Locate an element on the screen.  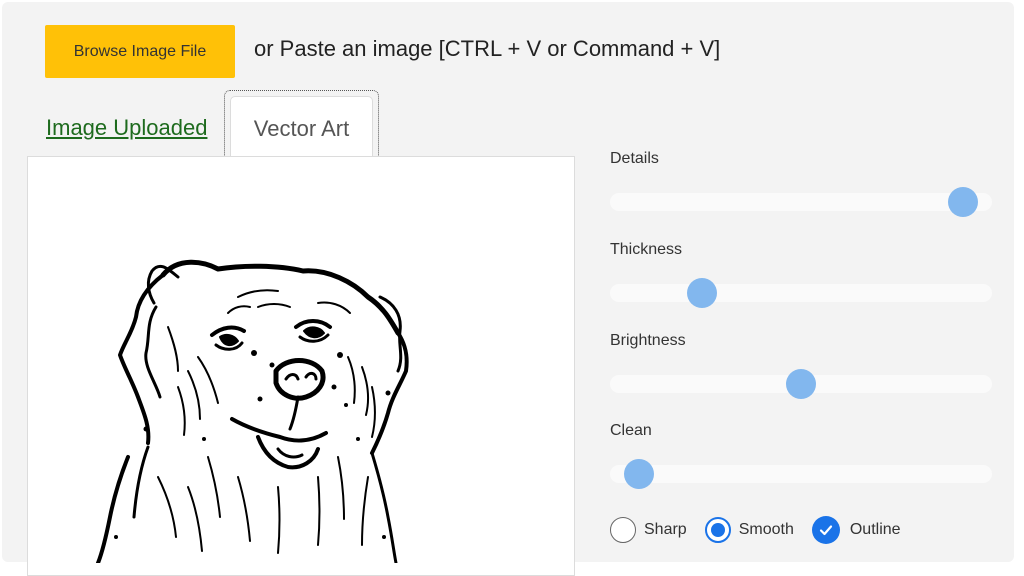
details-slider-group: Details is located at coordinates (801, 185).